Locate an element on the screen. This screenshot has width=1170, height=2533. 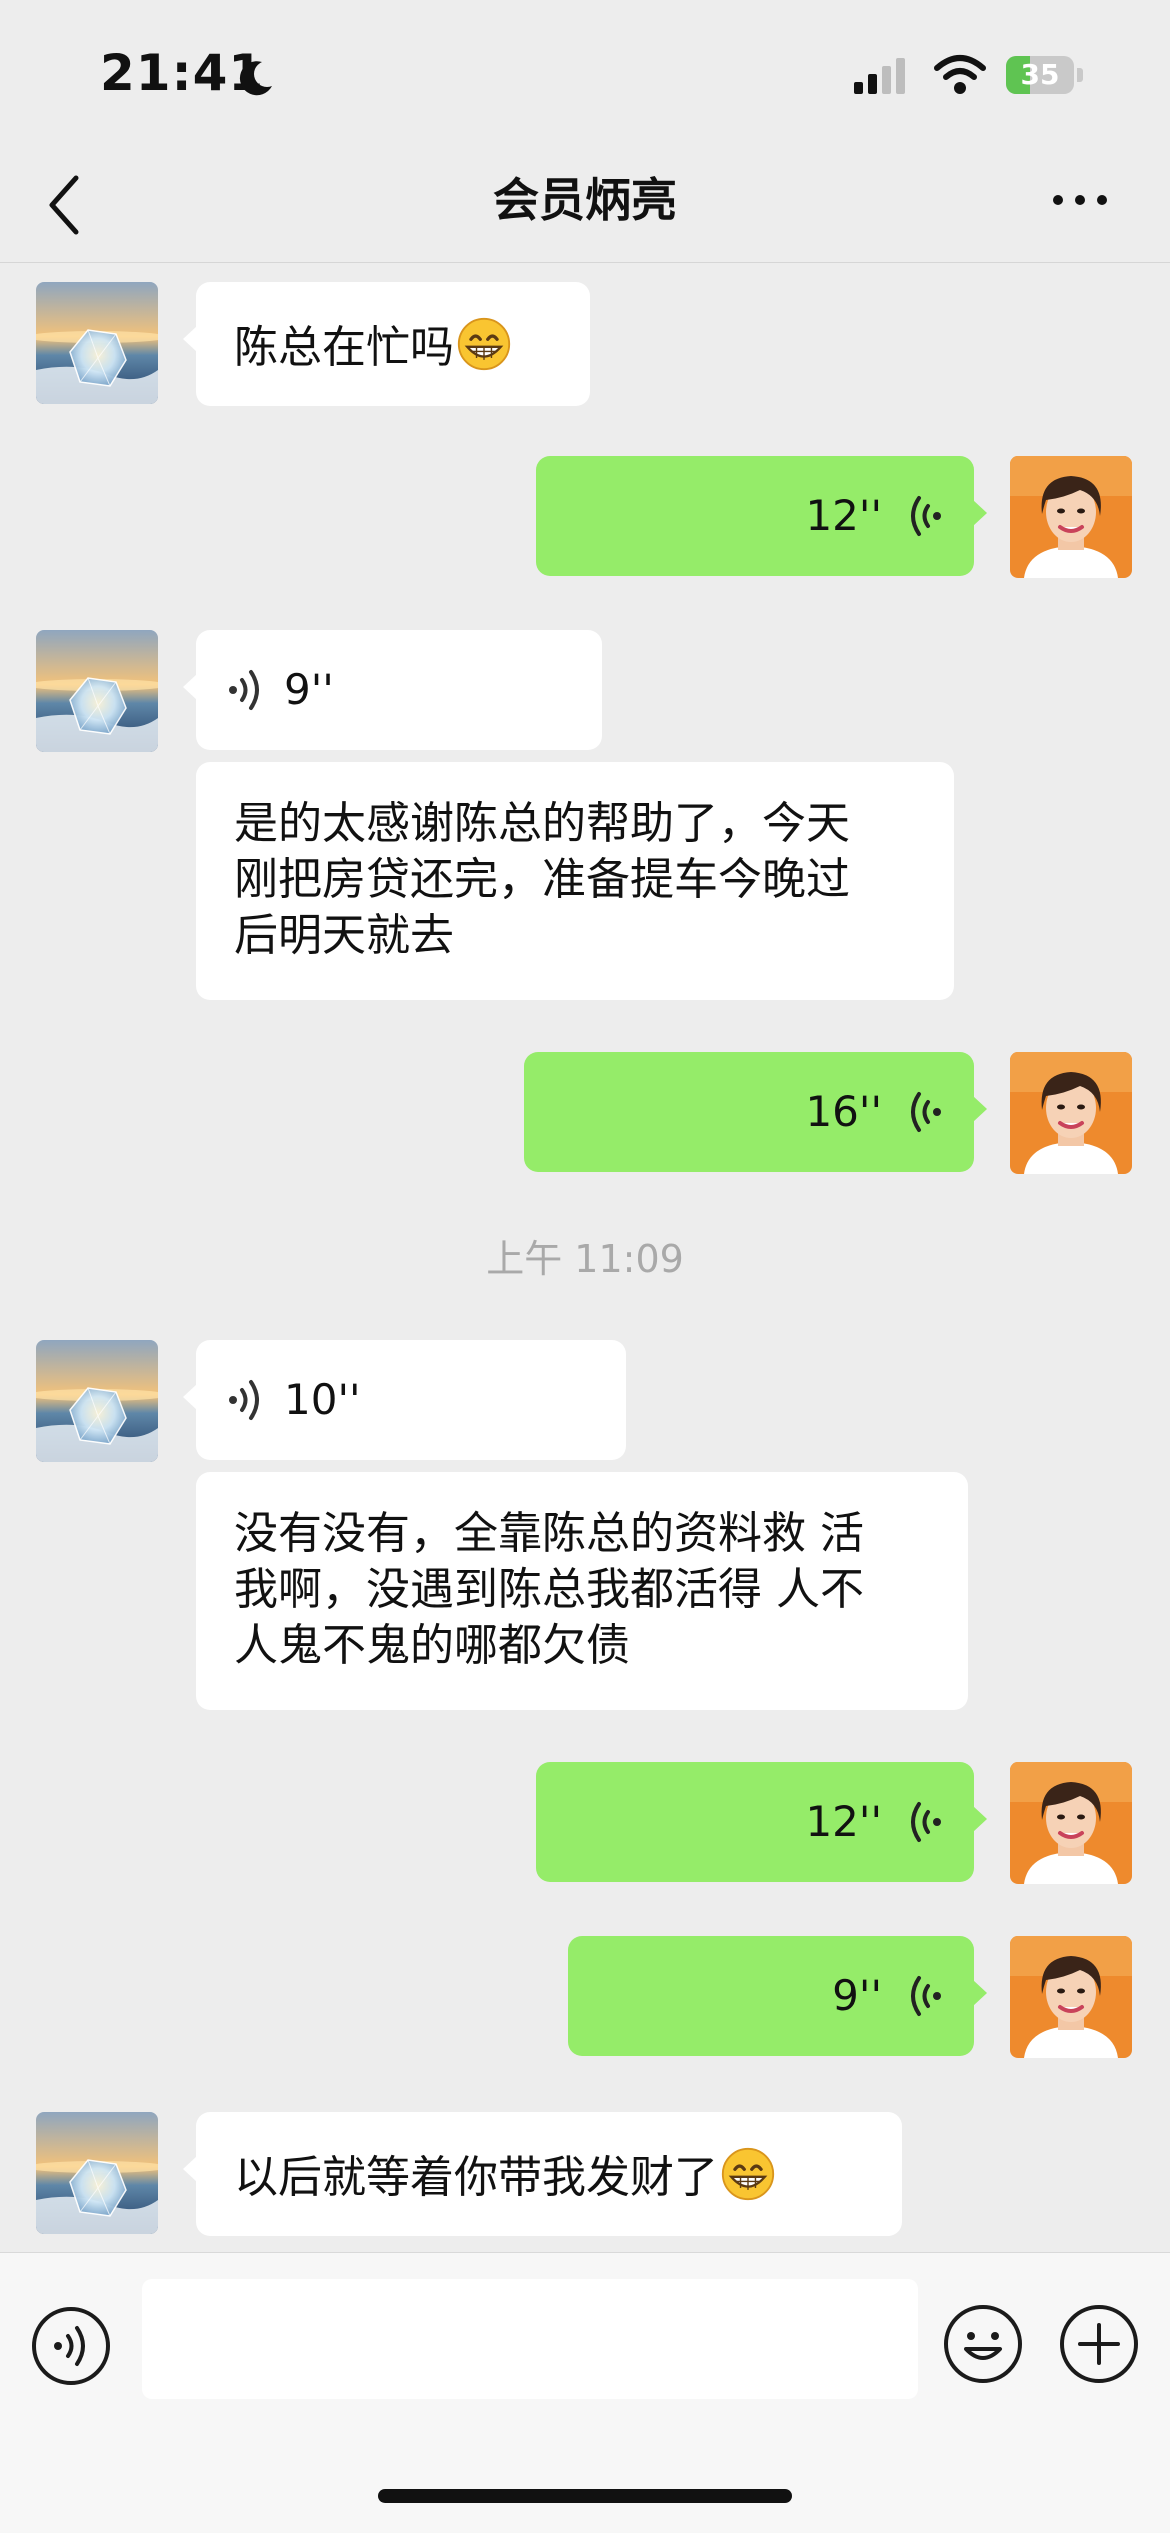
chat-header: 会员炳亮 is located at coordinates (585, 206).